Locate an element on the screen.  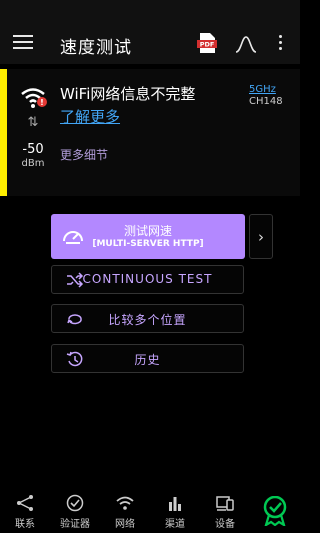
nav-item-share: 联系 is located at coordinates (25, 511).